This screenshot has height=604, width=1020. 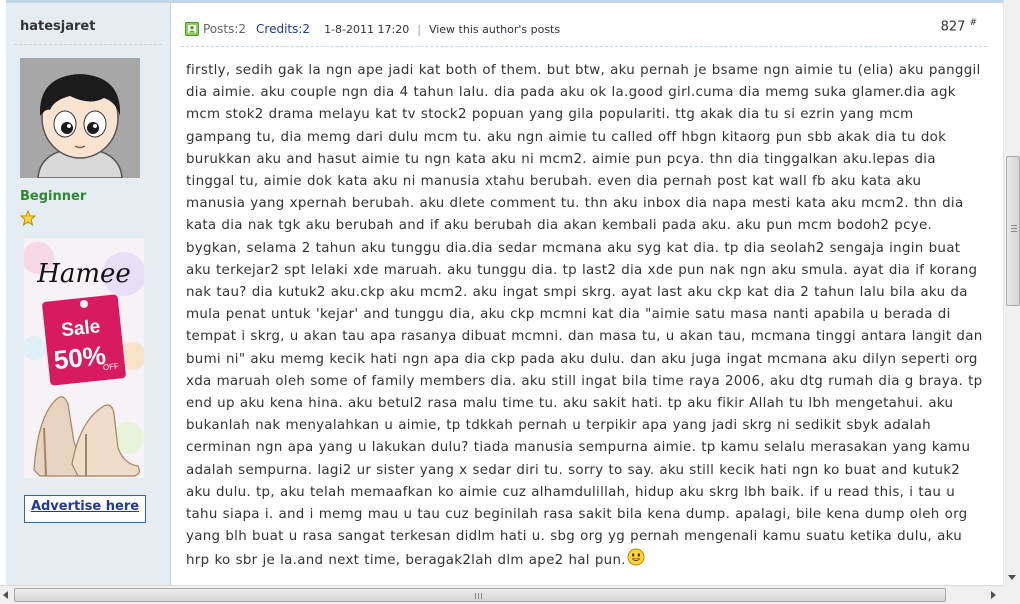 I want to click on post-number-value: 827, so click(x=953, y=26).